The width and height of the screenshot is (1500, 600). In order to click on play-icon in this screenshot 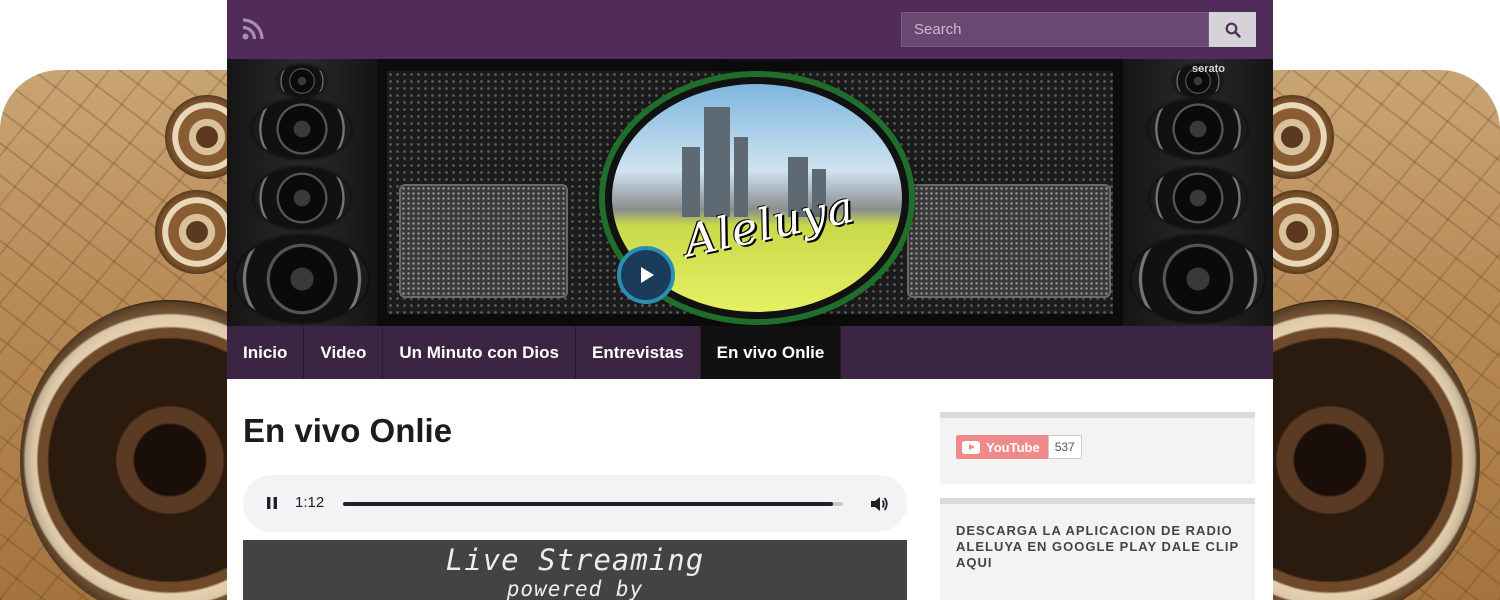, I will do `click(647, 275)`.